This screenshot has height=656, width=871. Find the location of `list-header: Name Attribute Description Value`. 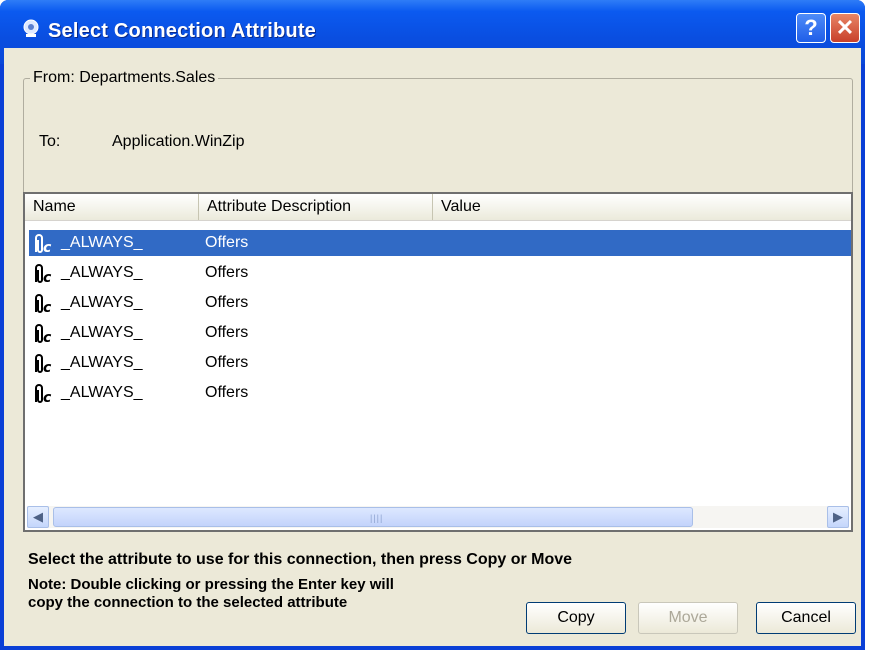

list-header: Name Attribute Description Value is located at coordinates (438, 207).